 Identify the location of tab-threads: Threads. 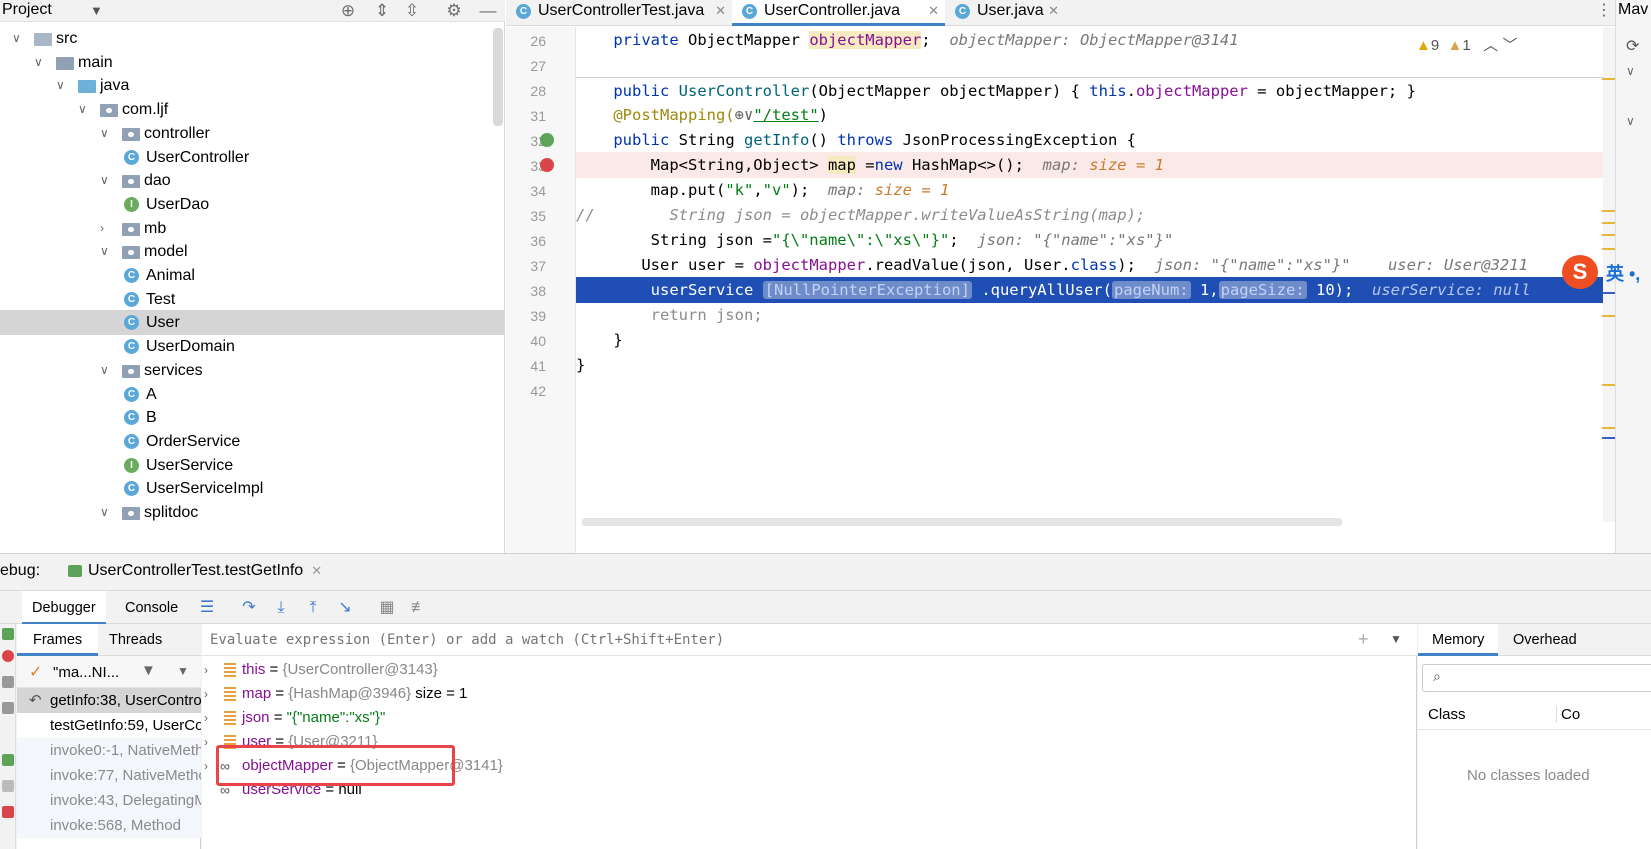
(135, 640).